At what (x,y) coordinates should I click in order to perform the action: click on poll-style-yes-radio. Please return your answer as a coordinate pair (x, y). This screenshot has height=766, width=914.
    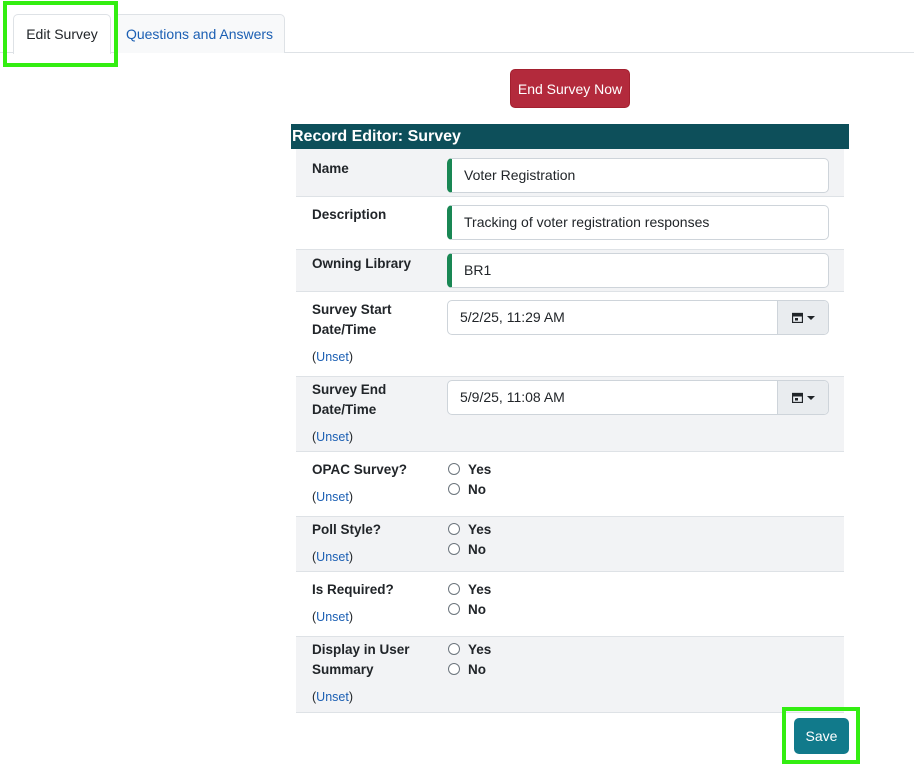
    Looking at the image, I should click on (454, 529).